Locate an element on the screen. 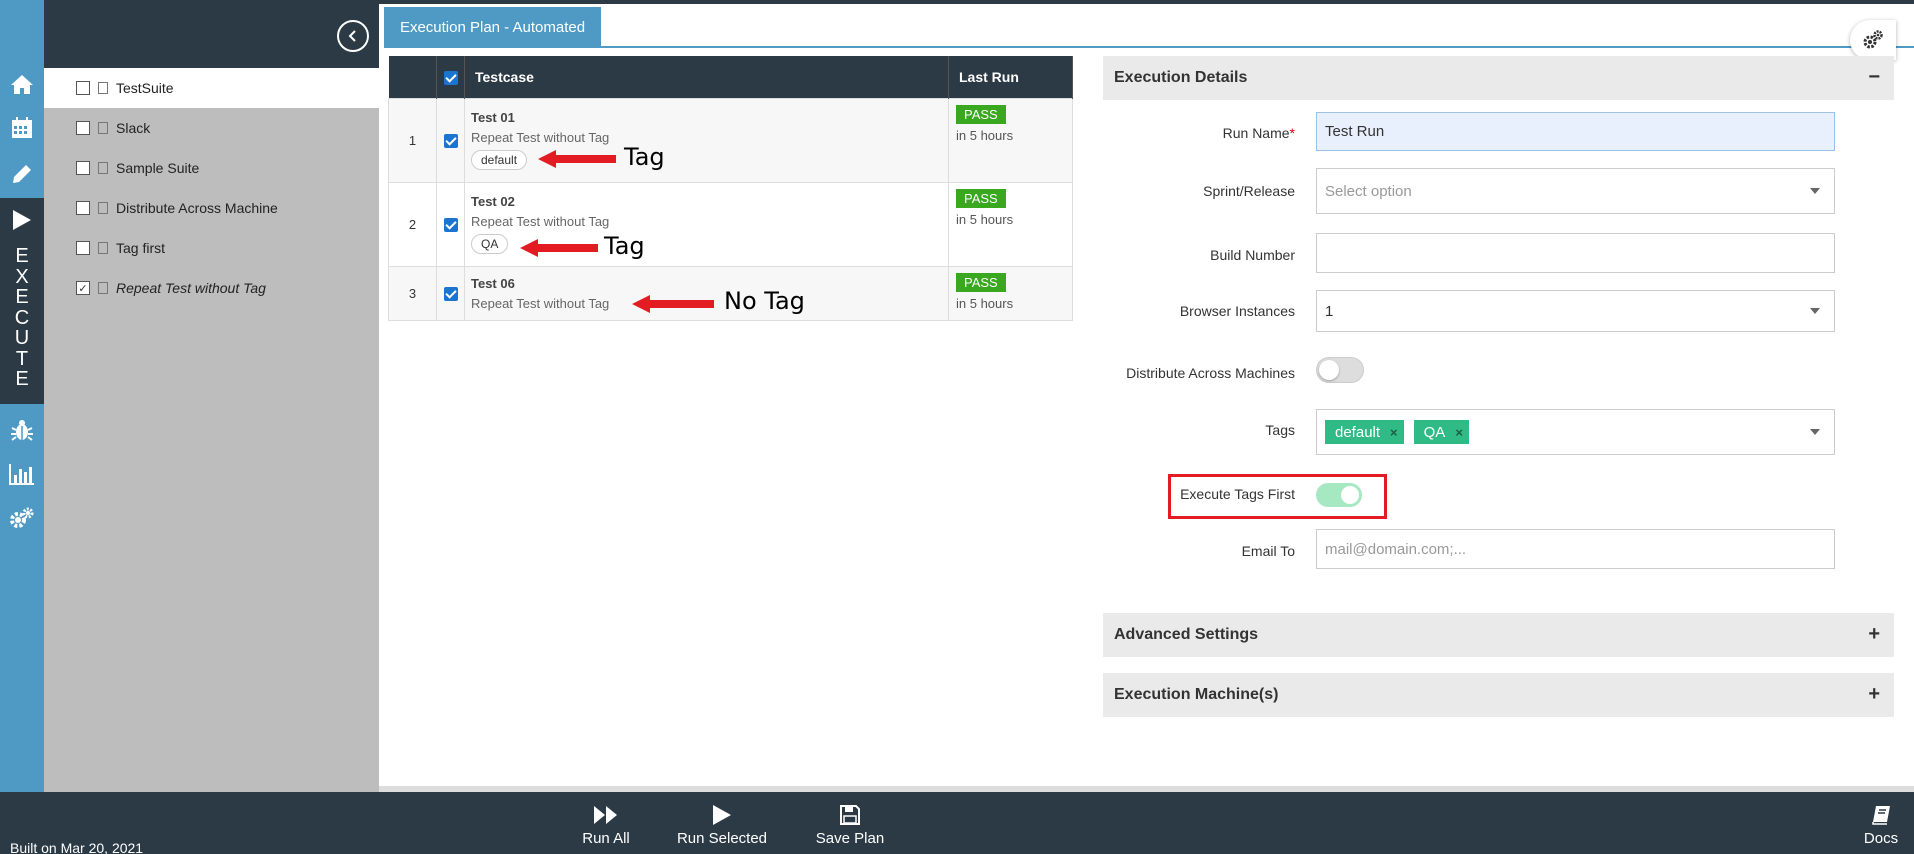 Image resolution: width=1914 pixels, height=854 pixels. browser-instances-select: 1 is located at coordinates (1575, 311).